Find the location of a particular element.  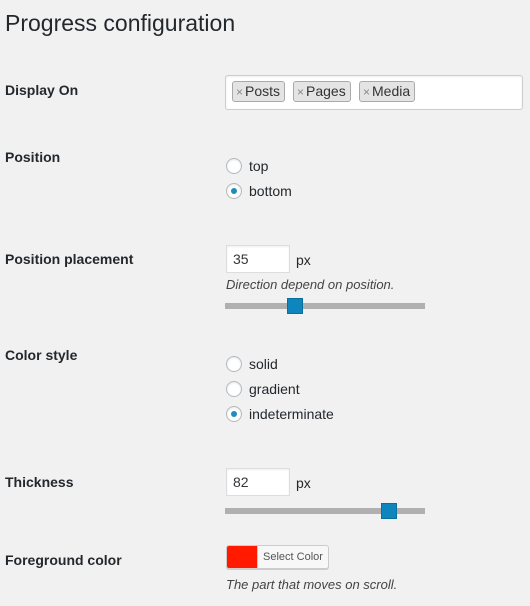

position-placement-input: 35 is located at coordinates (258, 259).